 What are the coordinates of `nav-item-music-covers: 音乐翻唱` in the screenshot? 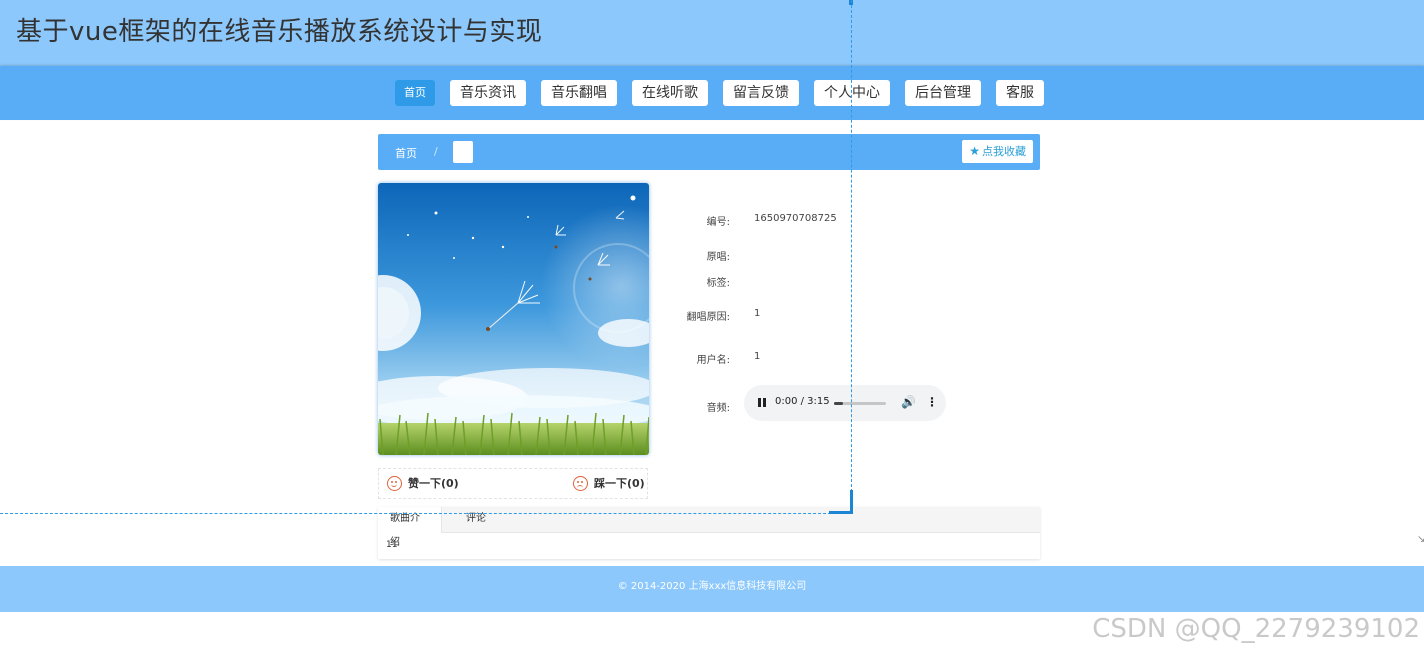 It's located at (579, 93).